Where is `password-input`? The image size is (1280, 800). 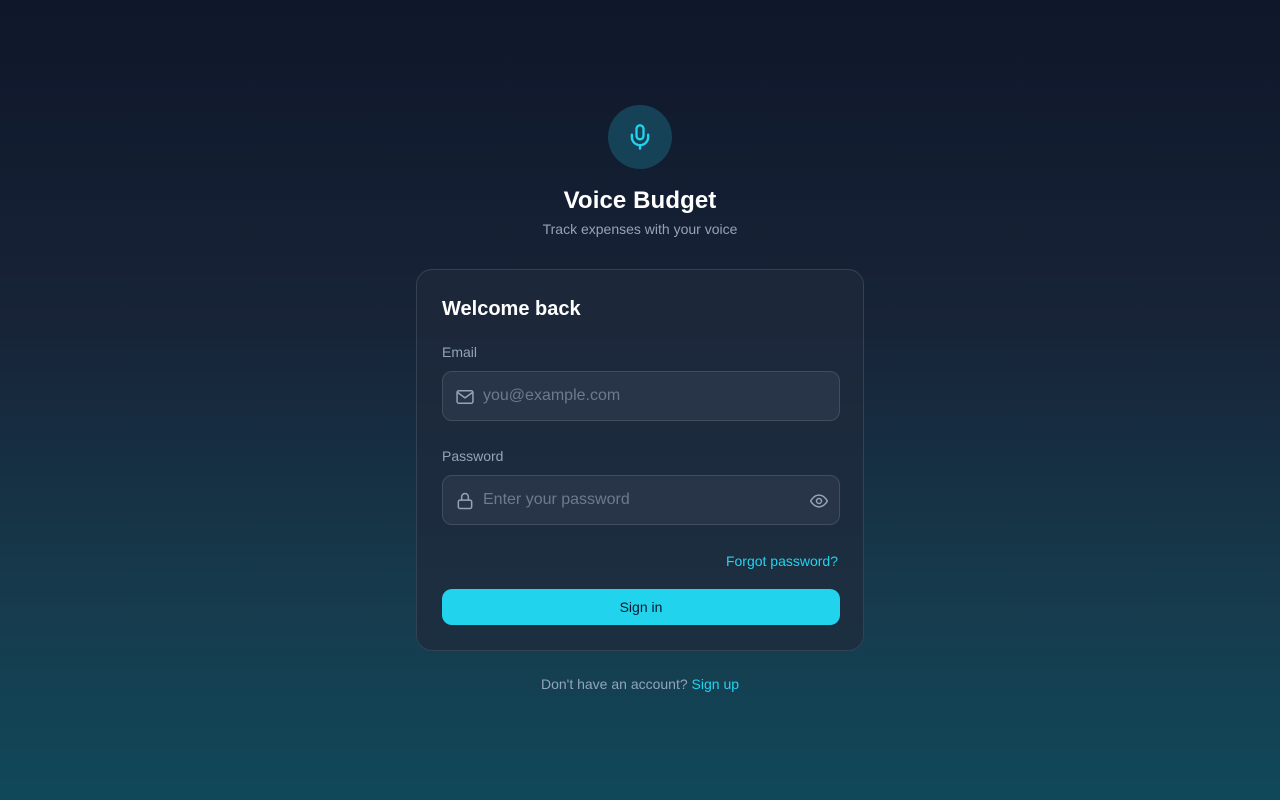 password-input is located at coordinates (641, 500).